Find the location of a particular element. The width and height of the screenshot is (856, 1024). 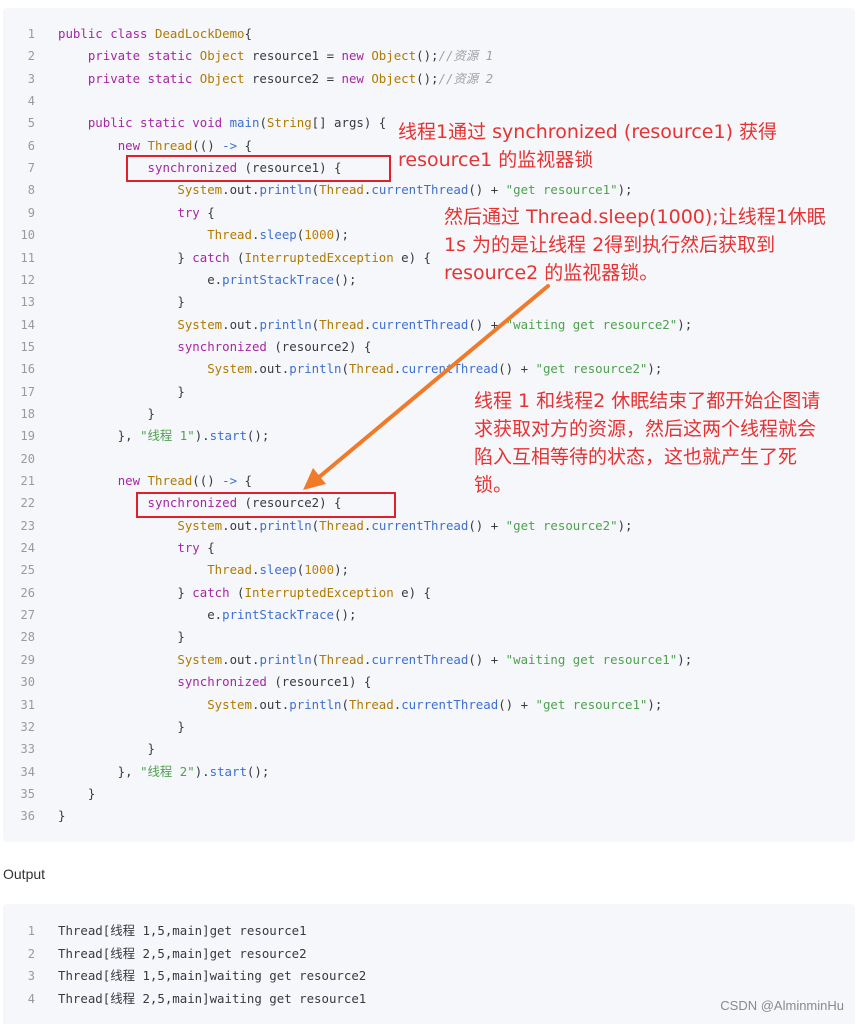

code-text: Thread.sleep(1000); is located at coordinates (203, 570).